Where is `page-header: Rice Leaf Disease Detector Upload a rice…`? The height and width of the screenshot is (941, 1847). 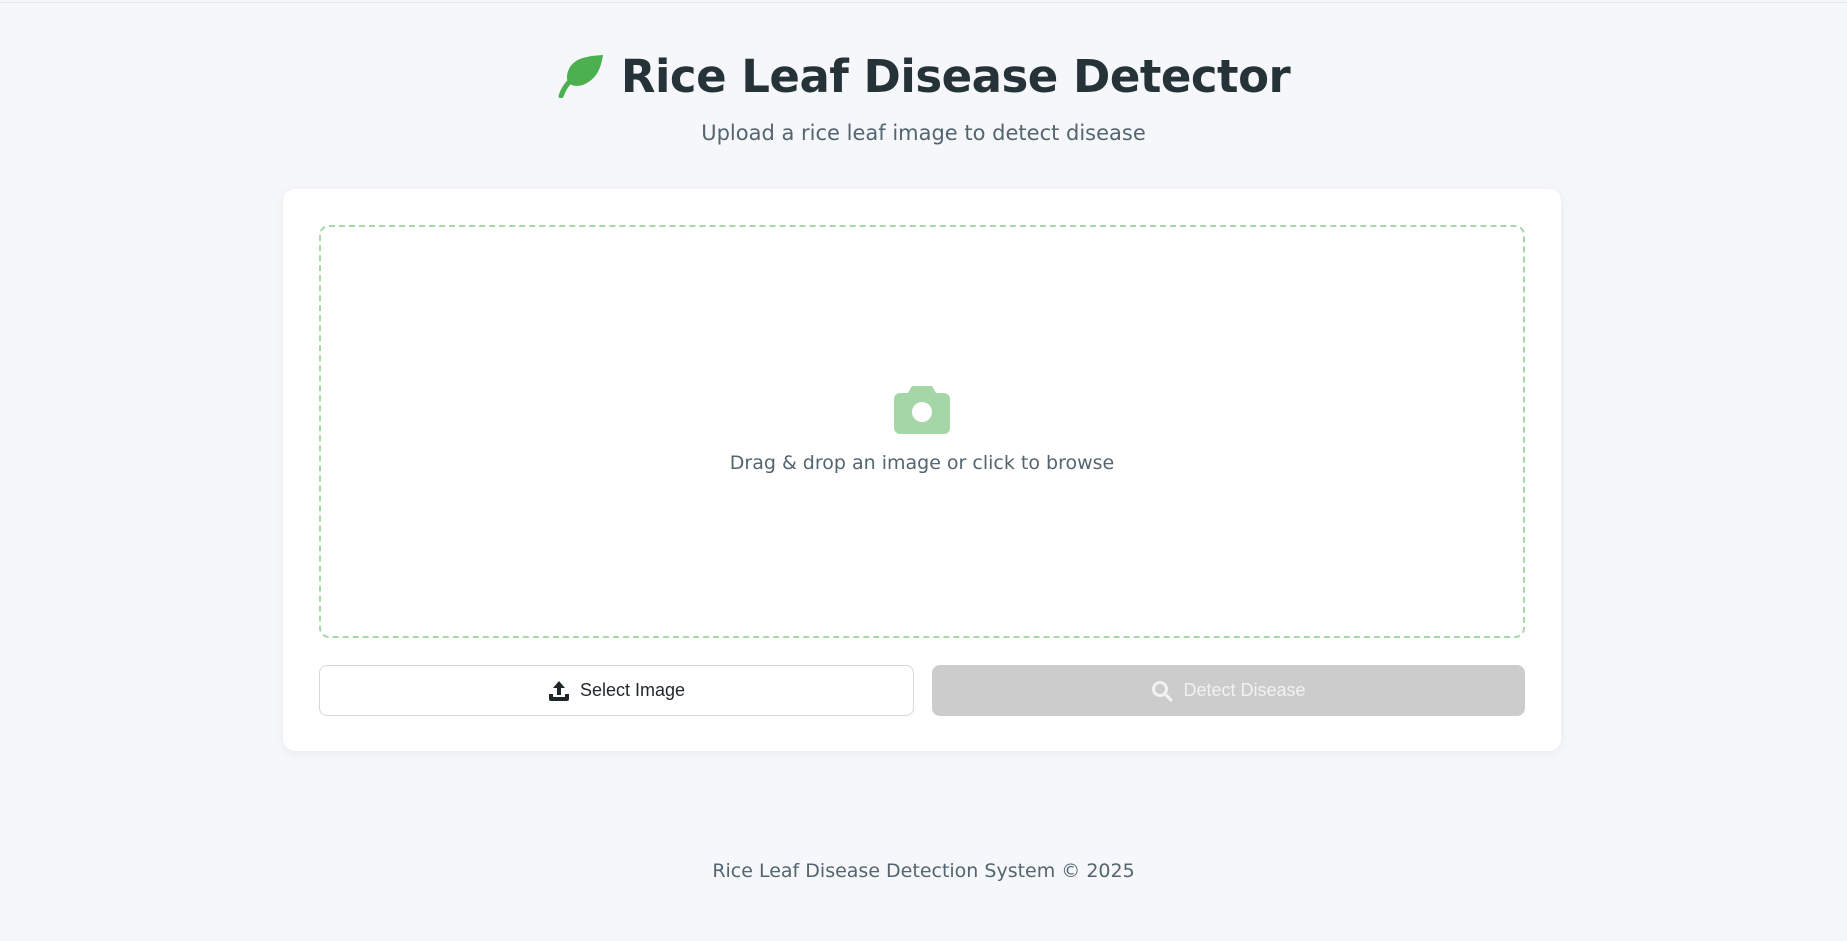
page-header: Rice Leaf Disease Detector Upload a rice… is located at coordinates (923, 96).